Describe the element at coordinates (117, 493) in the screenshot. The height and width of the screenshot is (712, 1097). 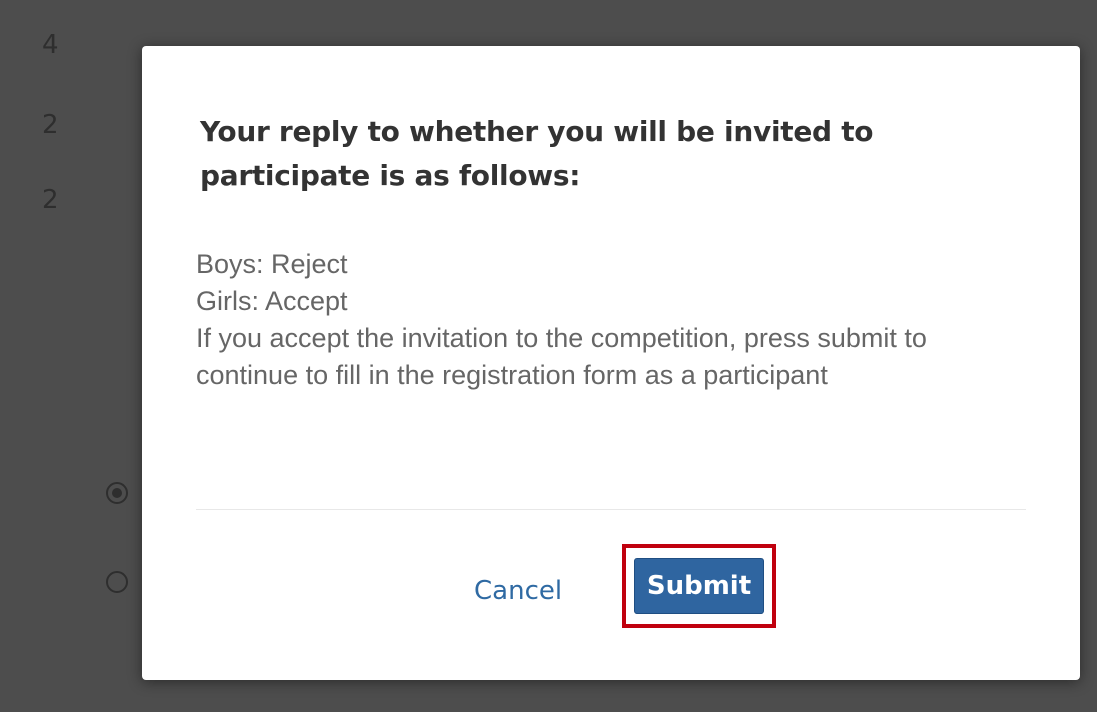
I see `background-radio-selected` at that location.